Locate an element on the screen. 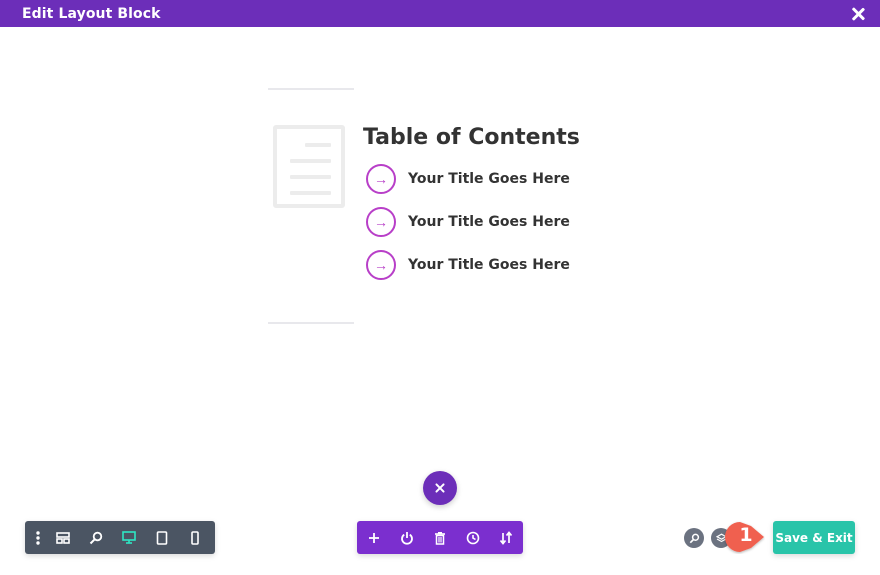  divider-top is located at coordinates (311, 89).